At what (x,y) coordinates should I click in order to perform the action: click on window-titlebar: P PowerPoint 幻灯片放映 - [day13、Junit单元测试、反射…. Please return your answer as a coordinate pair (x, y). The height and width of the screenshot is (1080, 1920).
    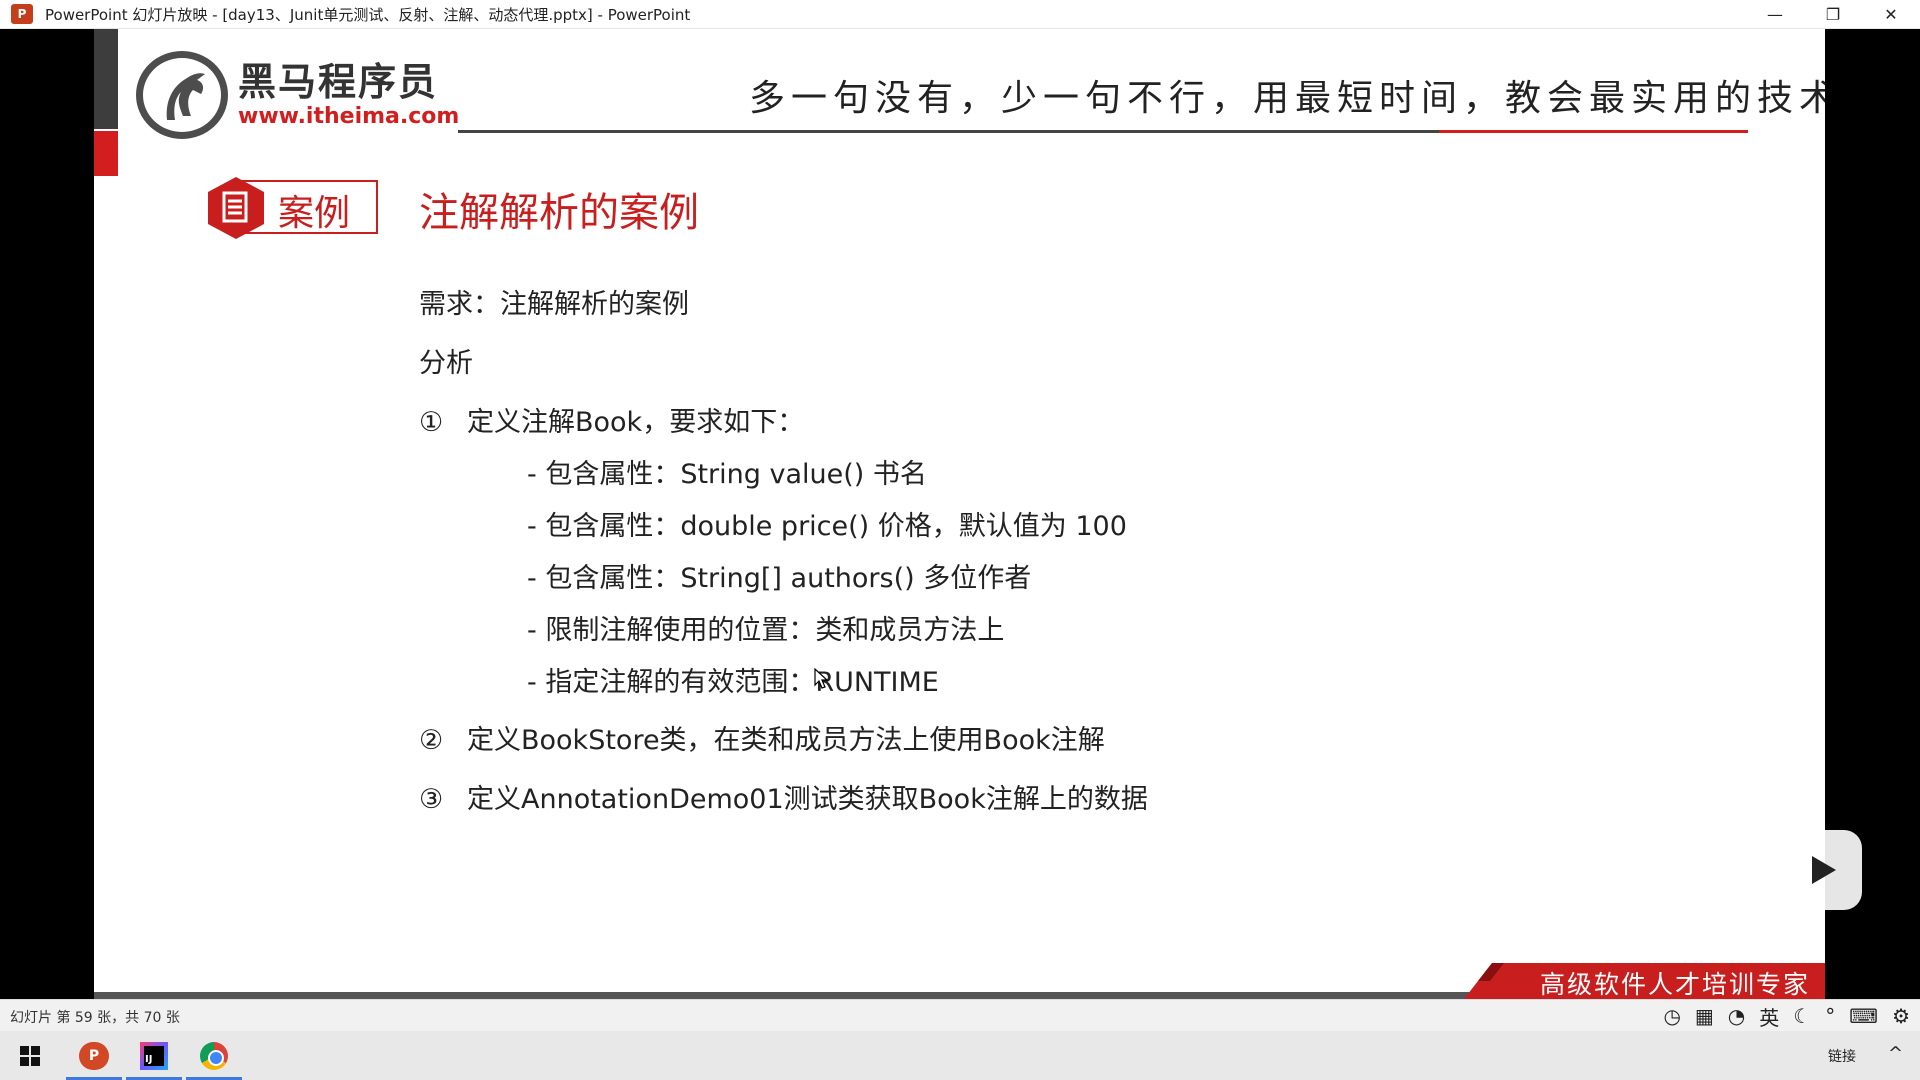
    Looking at the image, I should click on (960, 14).